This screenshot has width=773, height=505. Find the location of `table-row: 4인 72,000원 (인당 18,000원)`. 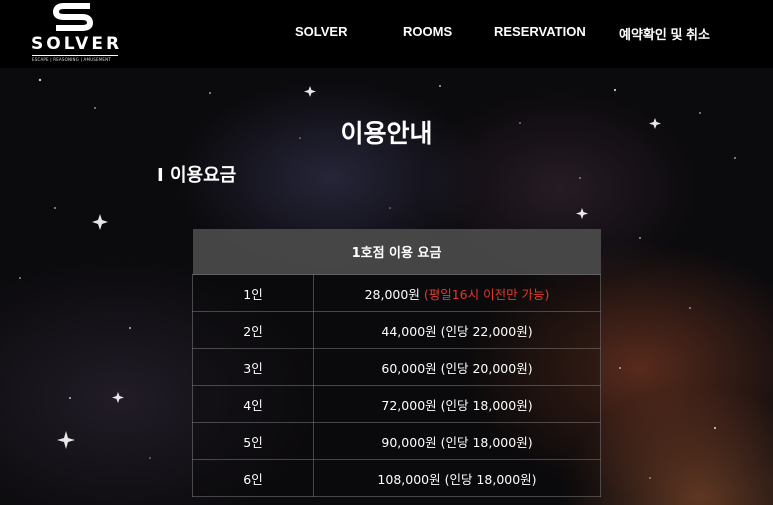

table-row: 4인 72,000원 (인당 18,000원) is located at coordinates (396, 404).